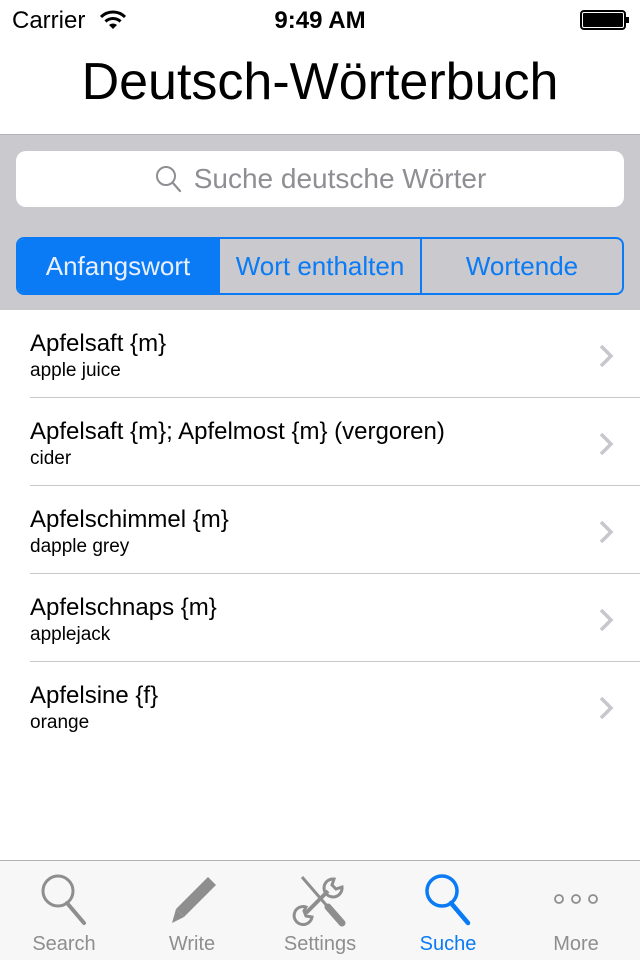 This screenshot has height=960, width=640. I want to click on tab-suche: Suche, so click(448, 910).